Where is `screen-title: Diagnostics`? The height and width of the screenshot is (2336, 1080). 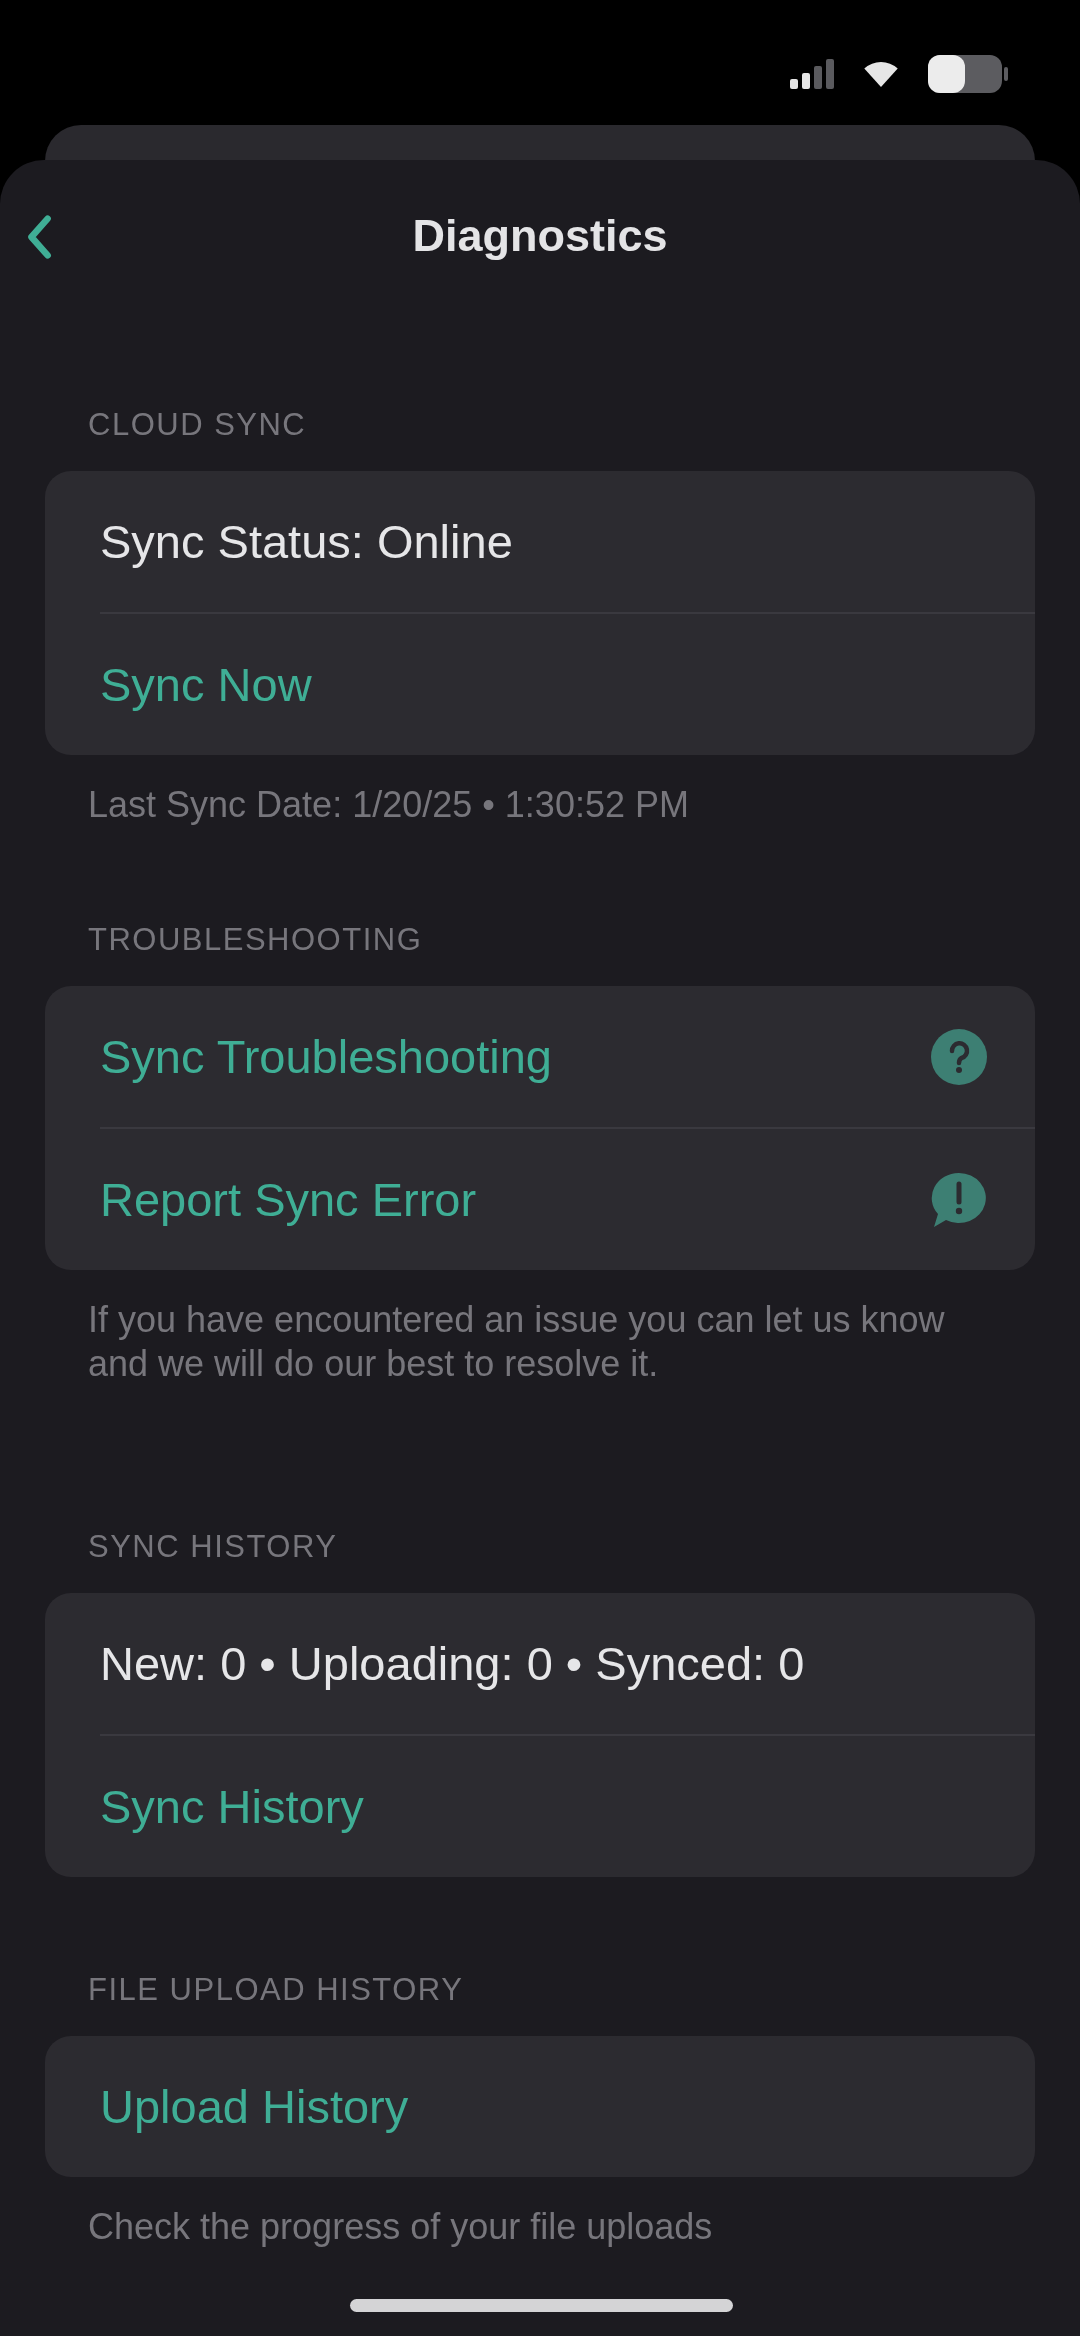
screen-title: Diagnostics is located at coordinates (540, 236).